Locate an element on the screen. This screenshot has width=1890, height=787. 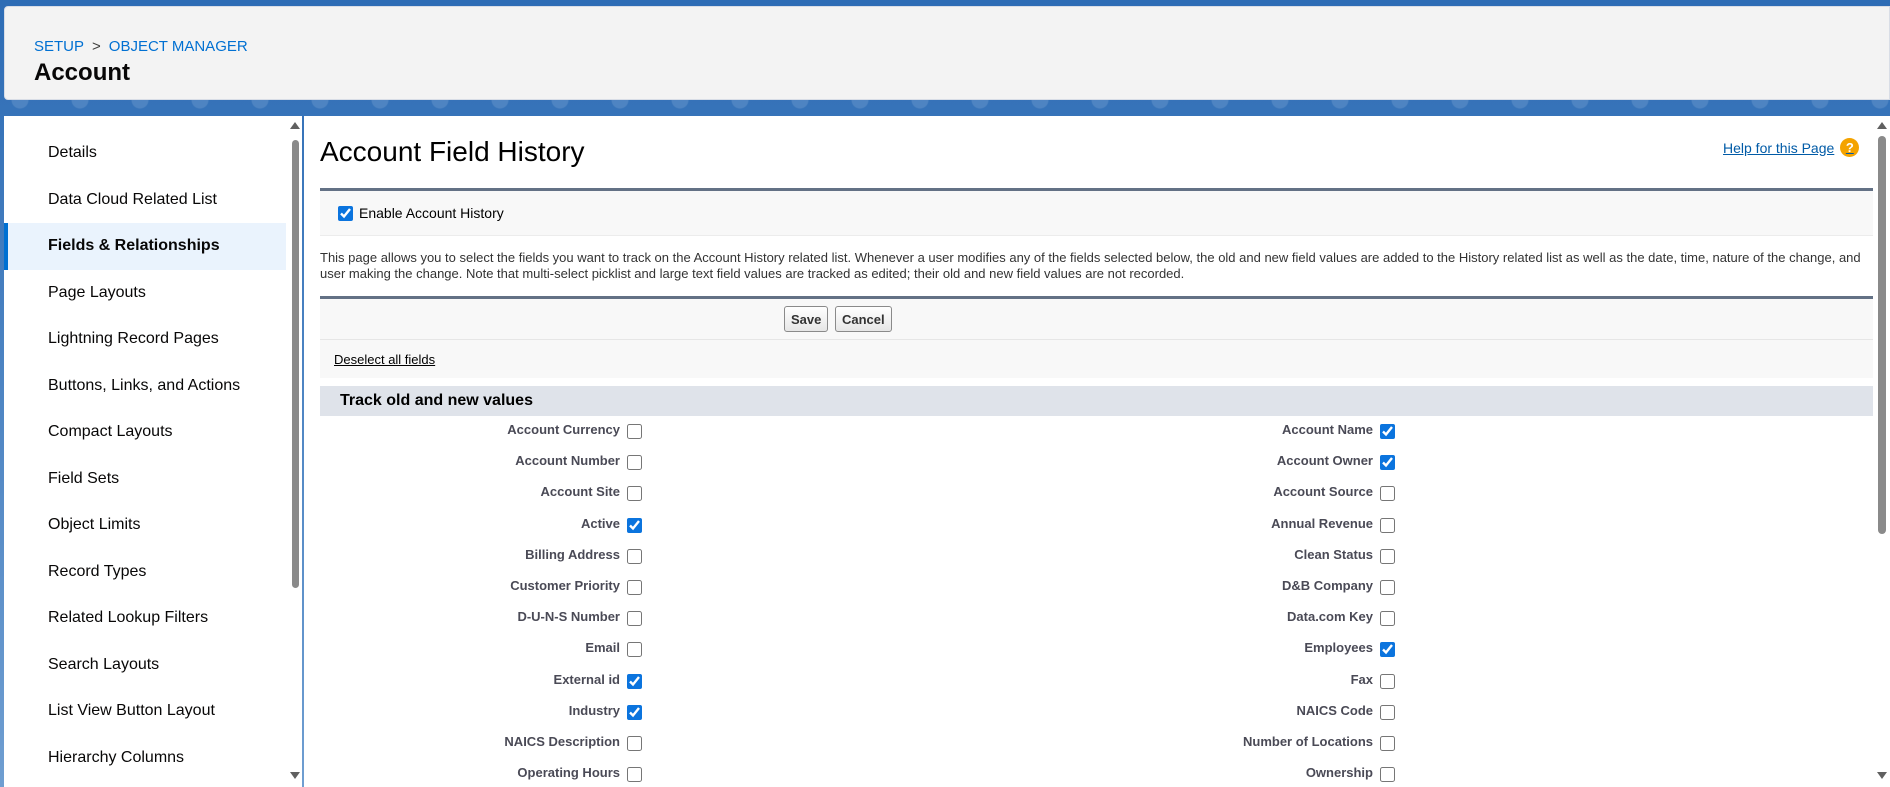
sidebar-item-label: Page Layouts is located at coordinates (97, 292).